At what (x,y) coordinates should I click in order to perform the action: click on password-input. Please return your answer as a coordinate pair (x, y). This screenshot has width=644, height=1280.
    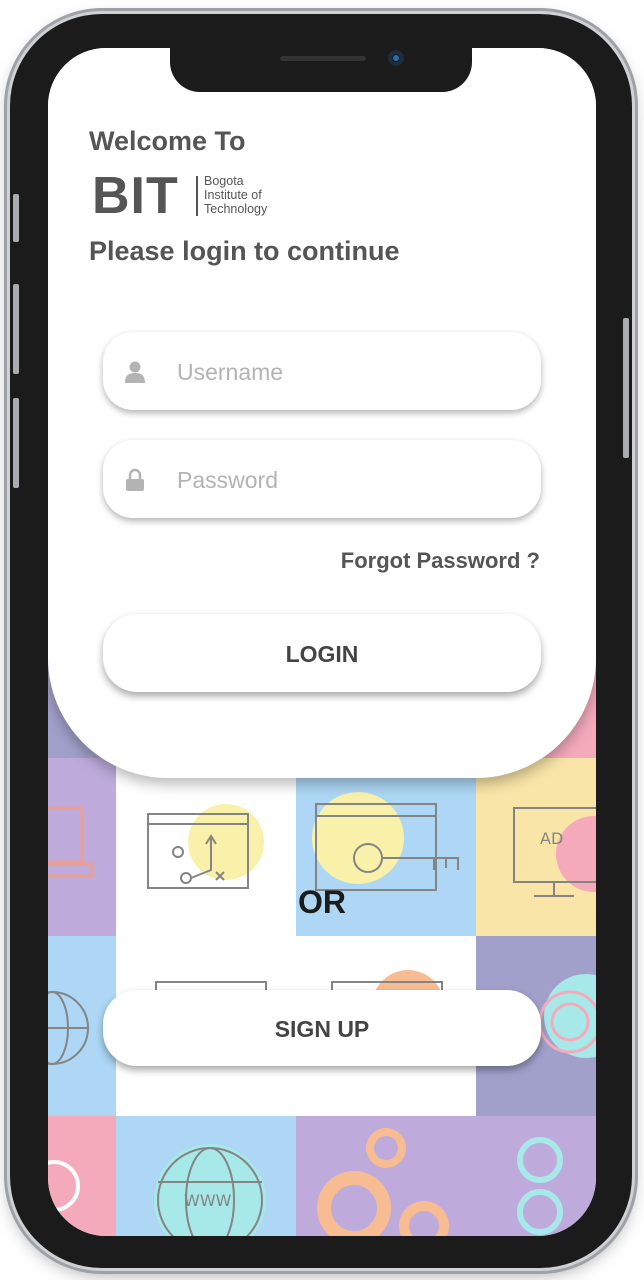
    Looking at the image, I should click on (347, 480).